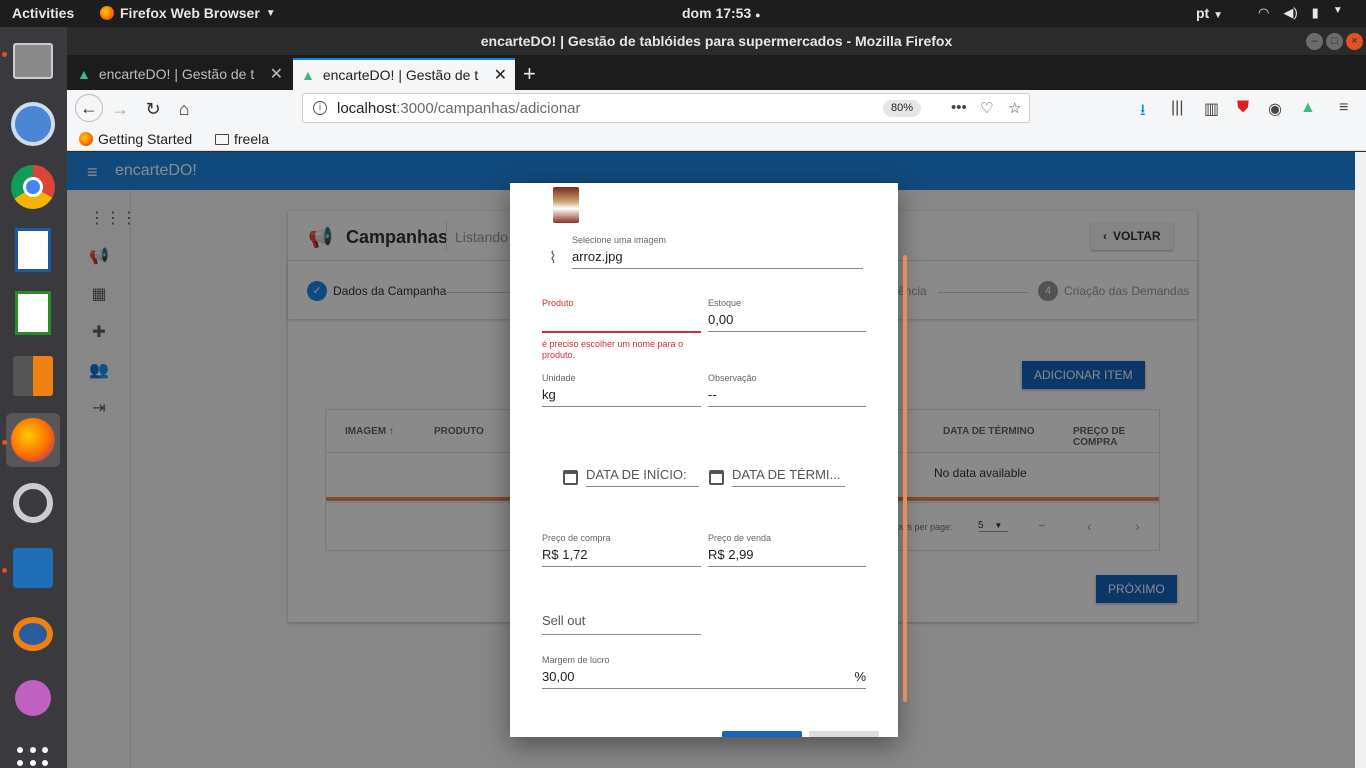 This screenshot has width=1366, height=768. Describe the element at coordinates (1264, 12) in the screenshot. I see `wifi-icon: ◠` at that location.